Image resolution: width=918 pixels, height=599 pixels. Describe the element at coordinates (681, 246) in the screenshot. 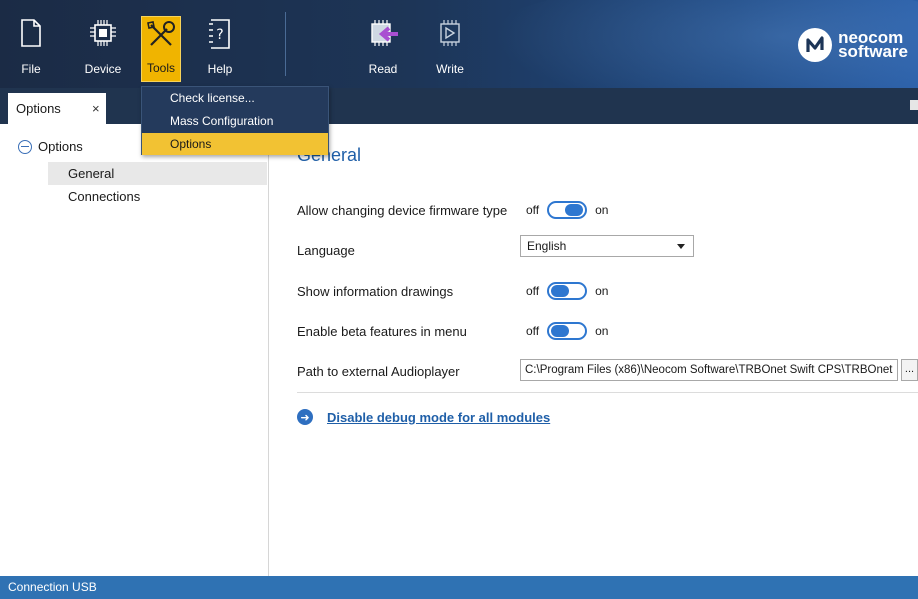

I see `chevron-down-icon` at that location.